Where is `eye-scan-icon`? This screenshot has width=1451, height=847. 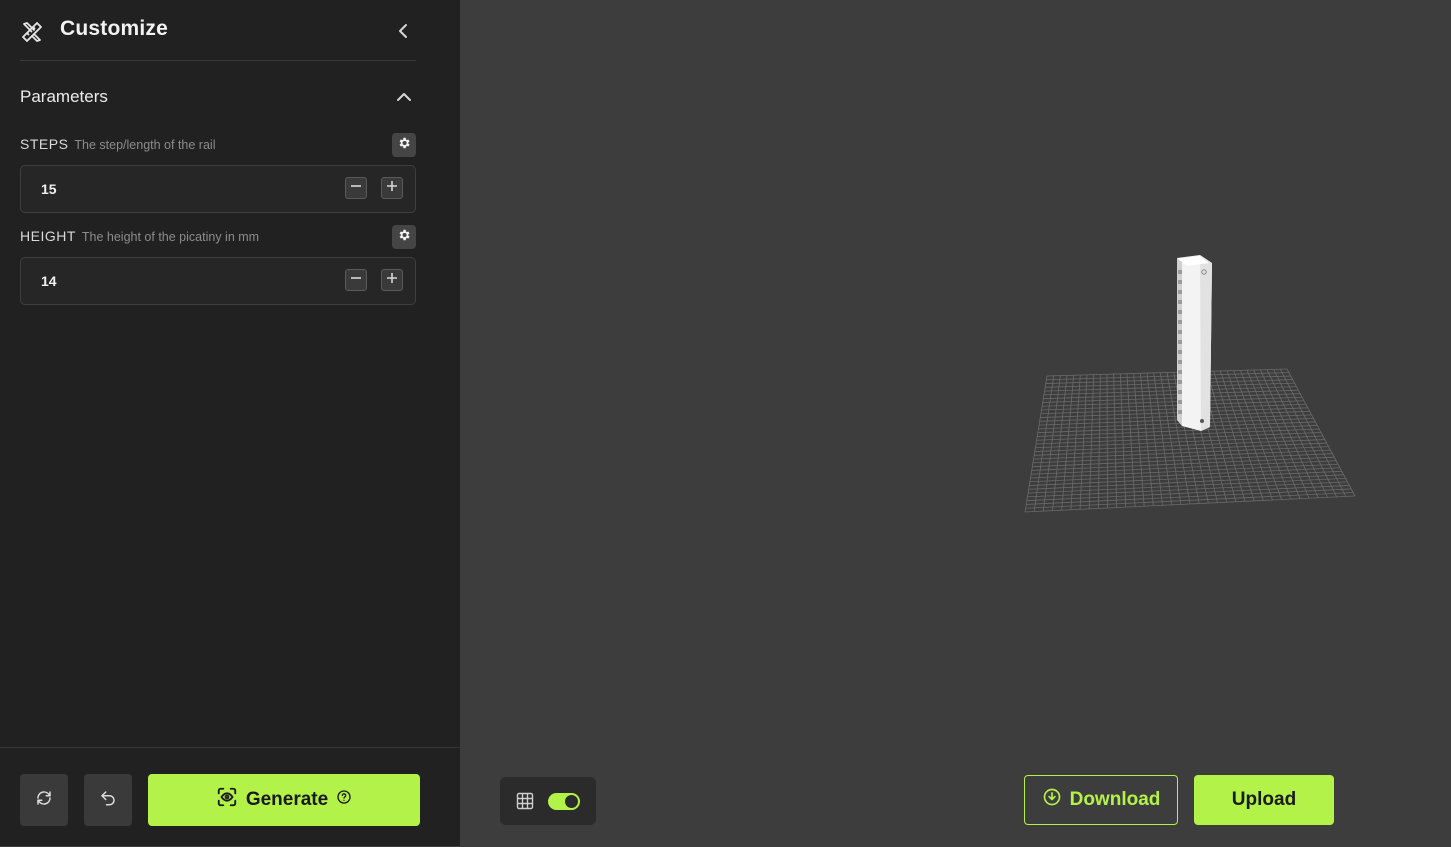 eye-scan-icon is located at coordinates (227, 800).